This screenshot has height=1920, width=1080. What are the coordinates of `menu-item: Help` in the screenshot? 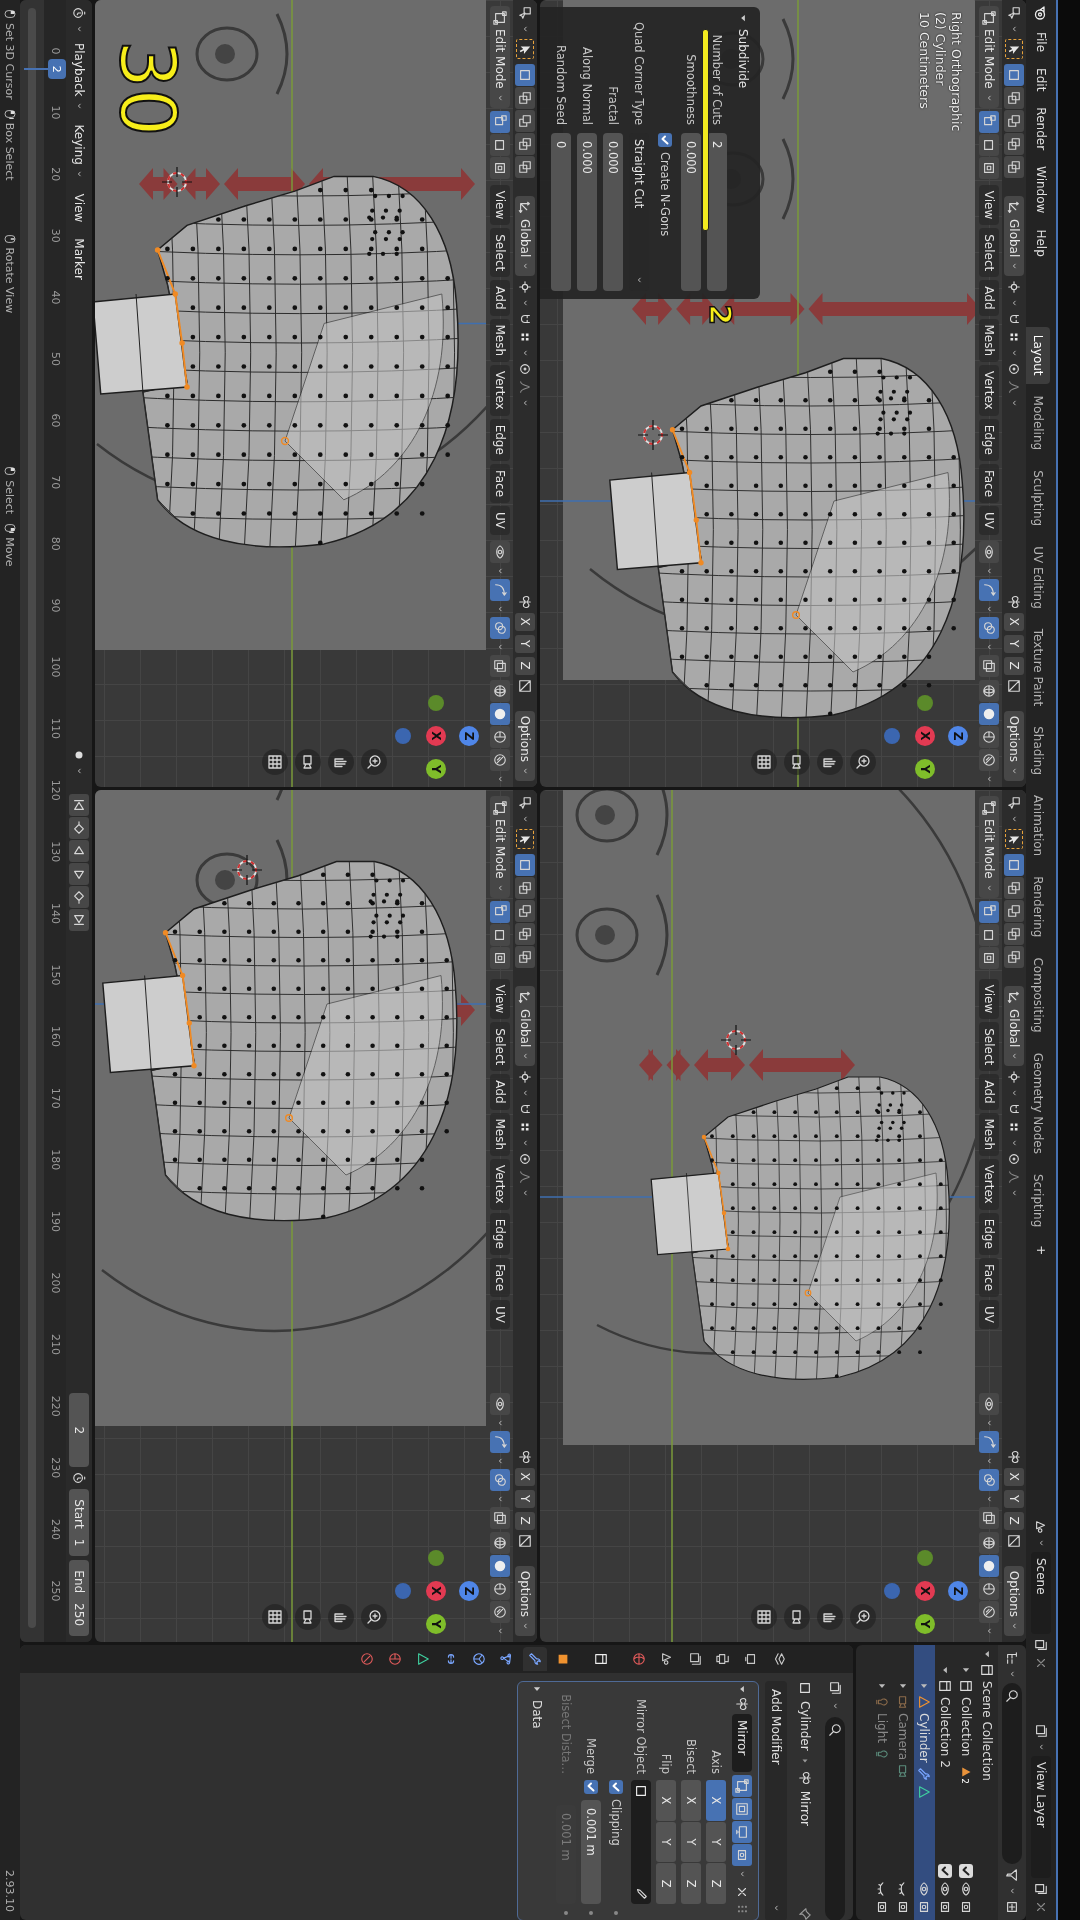 It's located at (1041, 243).